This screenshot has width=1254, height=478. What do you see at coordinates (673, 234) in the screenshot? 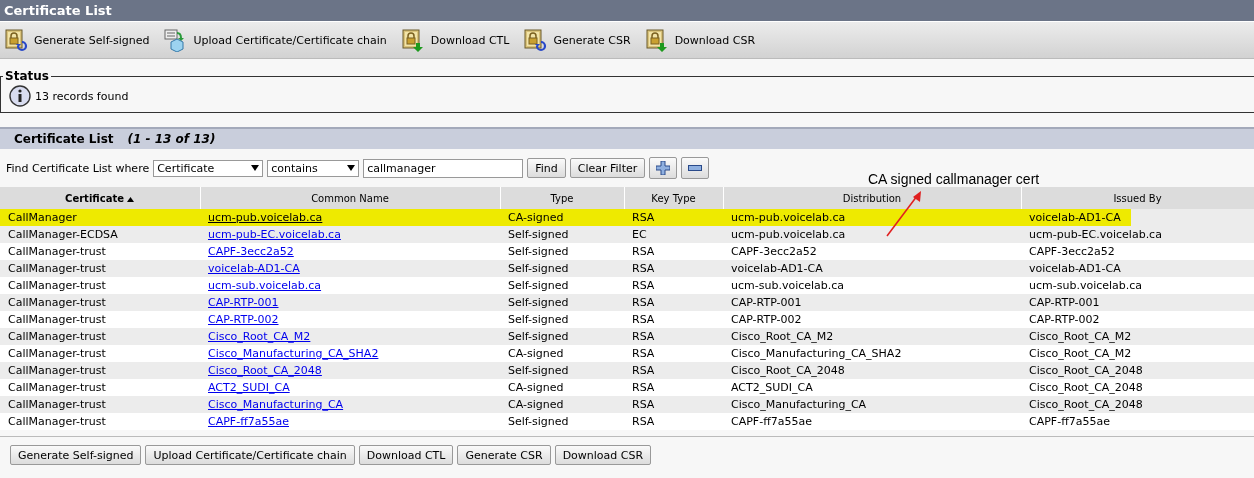
I see `table-cell: EC` at bounding box center [673, 234].